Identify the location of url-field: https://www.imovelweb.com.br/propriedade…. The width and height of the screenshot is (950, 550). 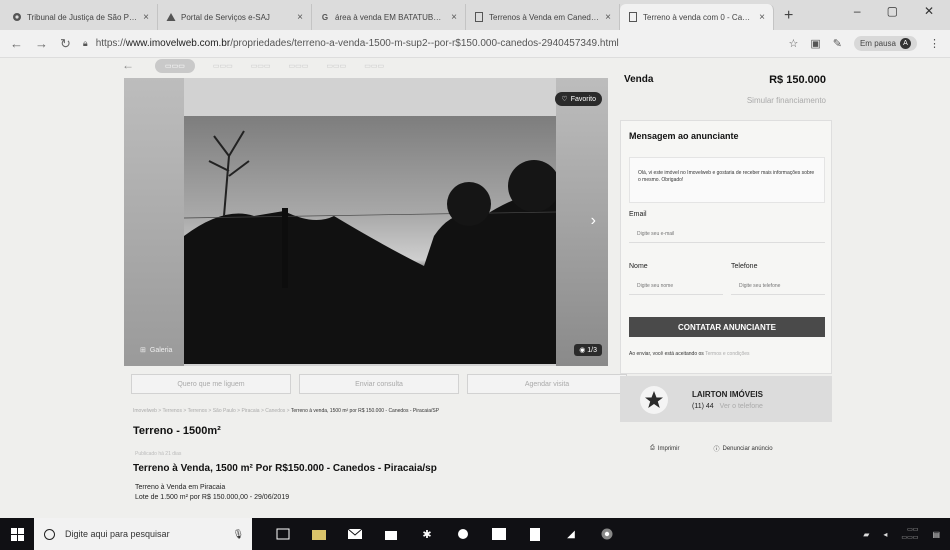
(442, 43).